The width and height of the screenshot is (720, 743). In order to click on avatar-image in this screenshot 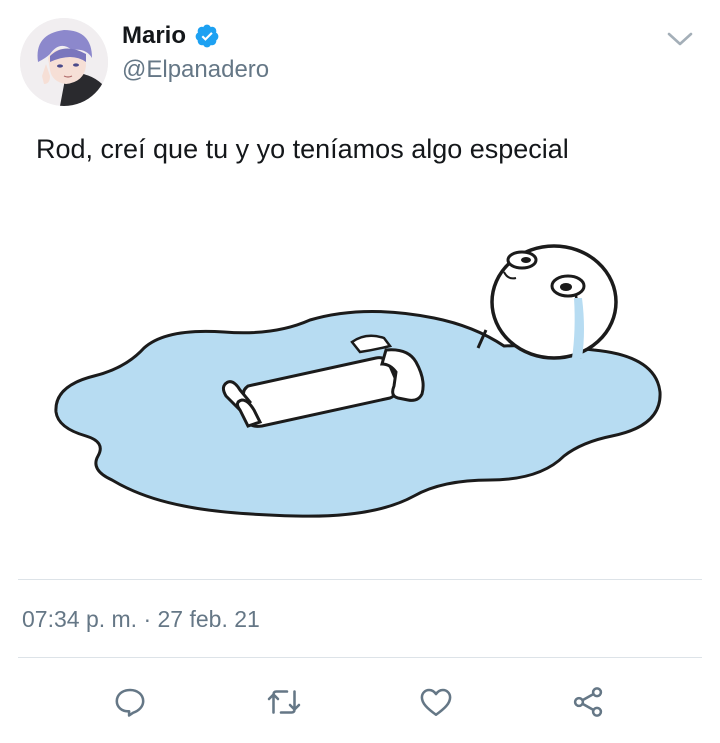, I will do `click(64, 62)`.